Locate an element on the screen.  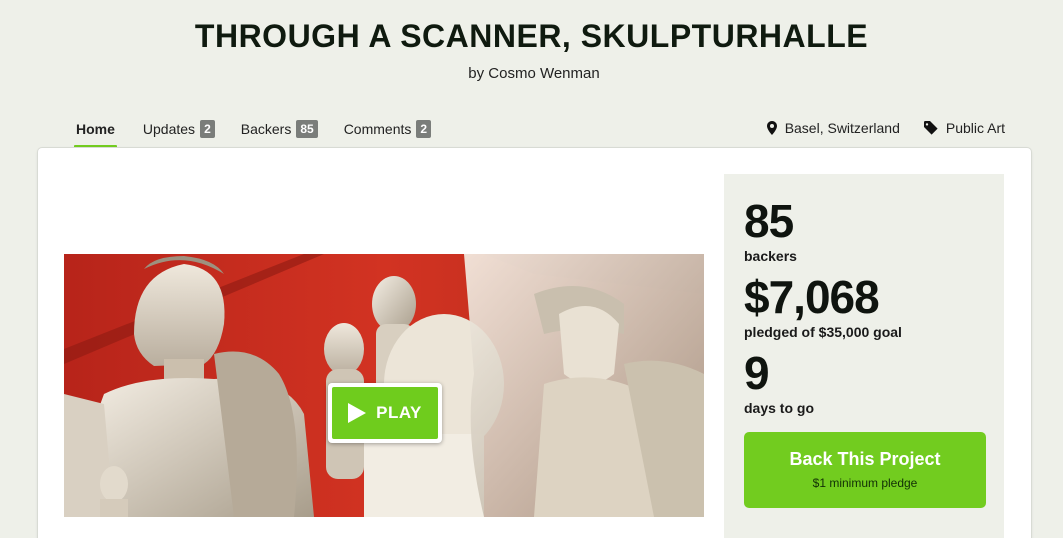
tab-comments-label: Comments is located at coordinates (377, 129).